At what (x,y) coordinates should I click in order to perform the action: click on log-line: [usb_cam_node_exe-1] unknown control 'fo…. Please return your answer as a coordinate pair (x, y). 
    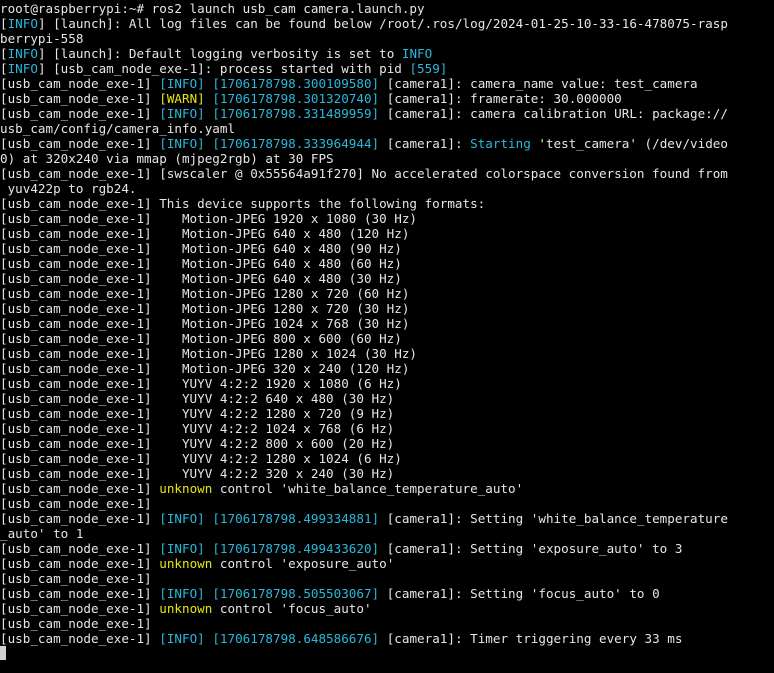
    Looking at the image, I should click on (387, 608).